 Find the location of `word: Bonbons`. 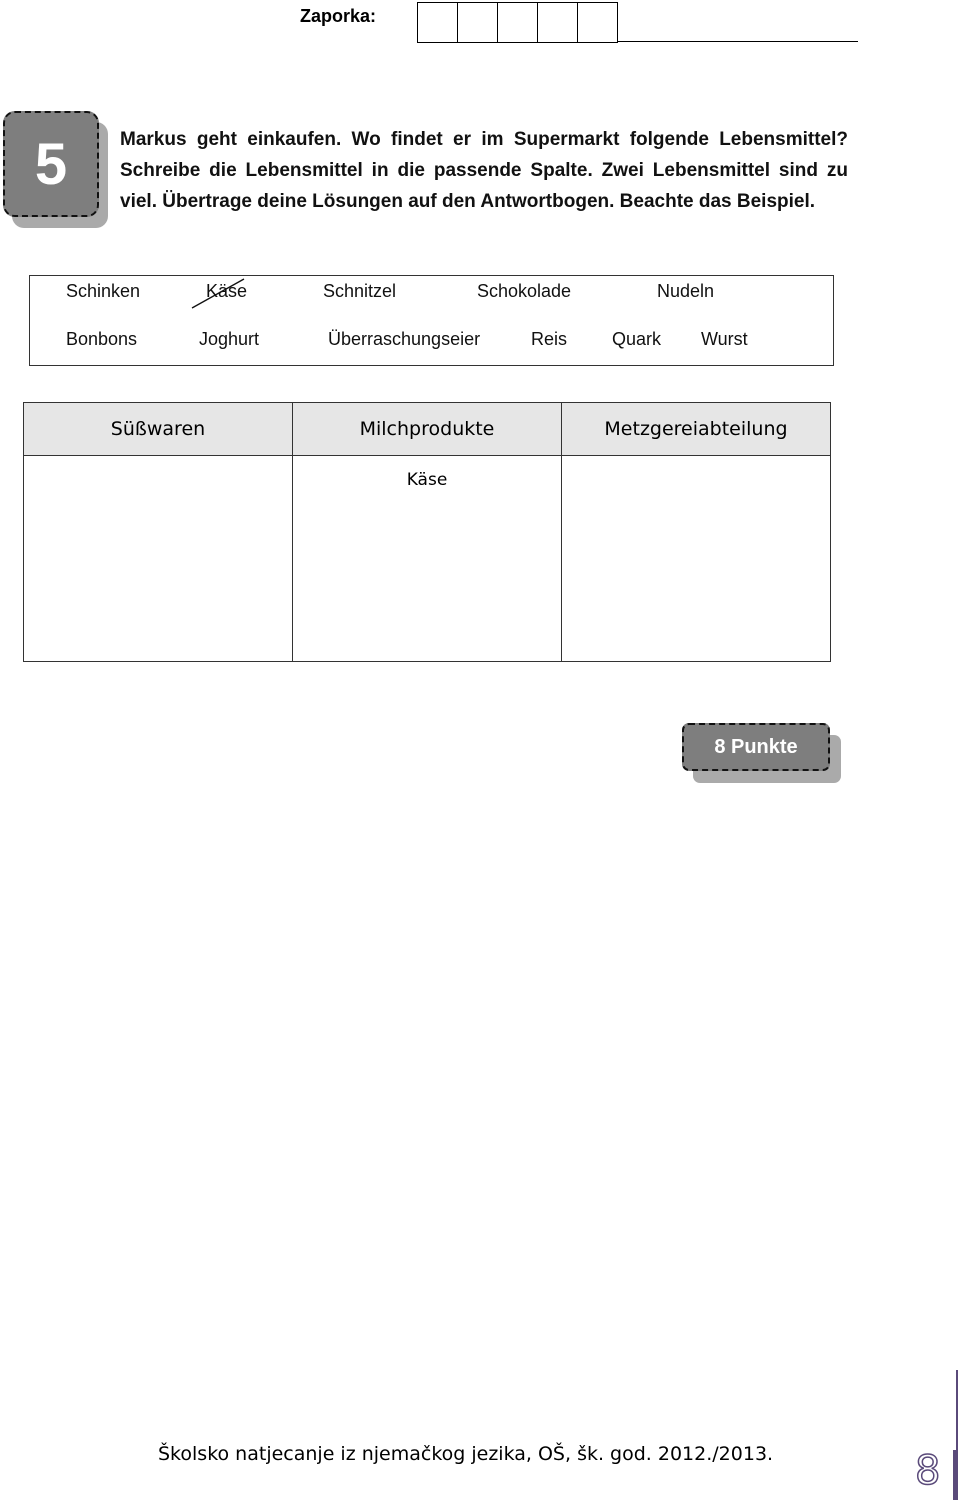

word: Bonbons is located at coordinates (102, 339).